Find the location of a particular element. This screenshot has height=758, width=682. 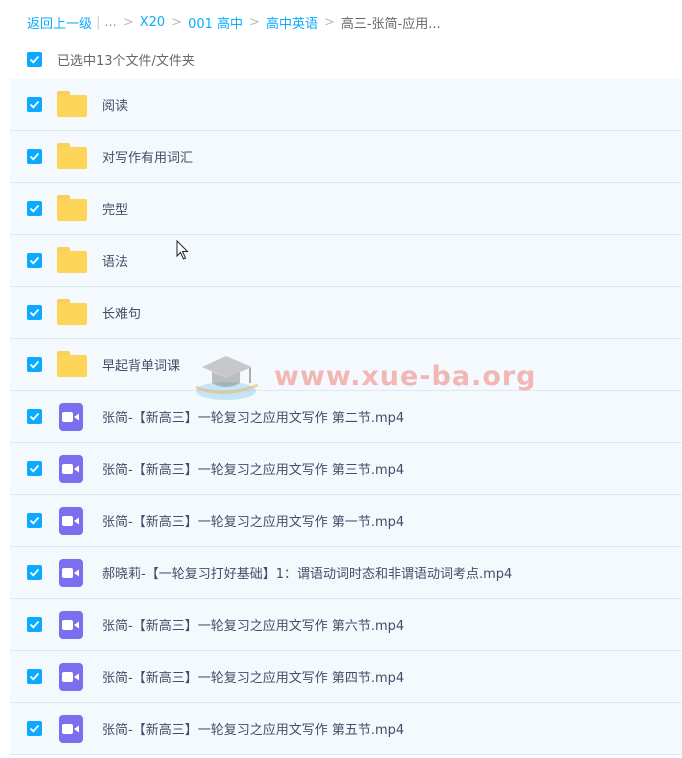

file-row: 早起背单词课 is located at coordinates (346, 365).